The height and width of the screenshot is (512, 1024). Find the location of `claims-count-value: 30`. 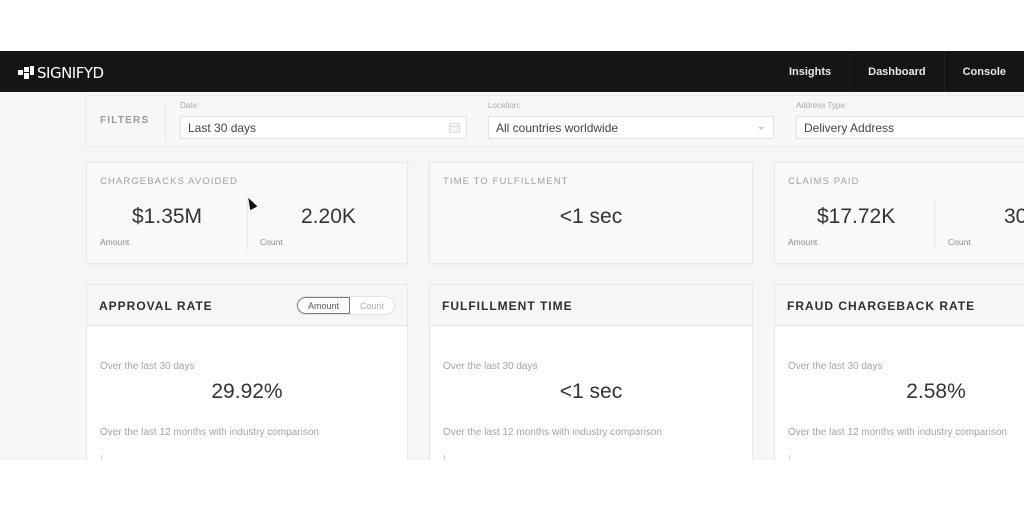

claims-count-value: 30 is located at coordinates (1014, 216).